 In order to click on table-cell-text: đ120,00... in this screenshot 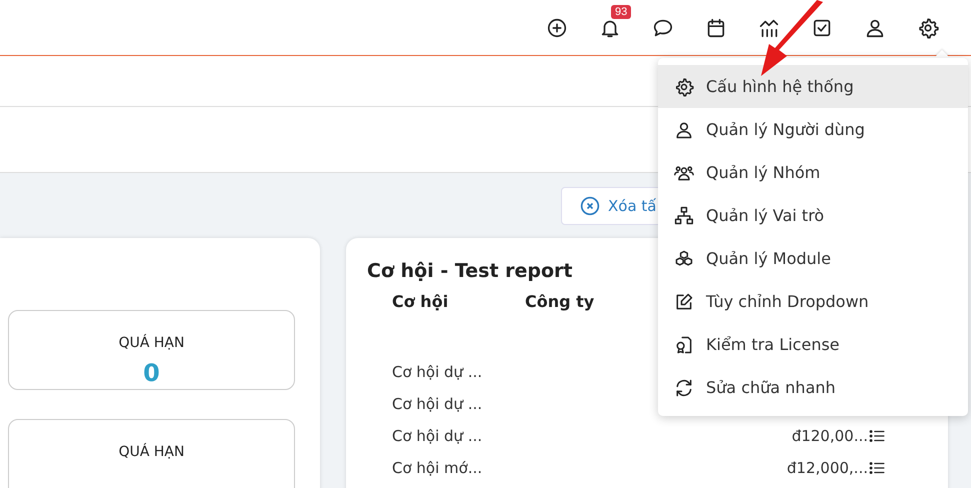, I will do `click(829, 436)`.